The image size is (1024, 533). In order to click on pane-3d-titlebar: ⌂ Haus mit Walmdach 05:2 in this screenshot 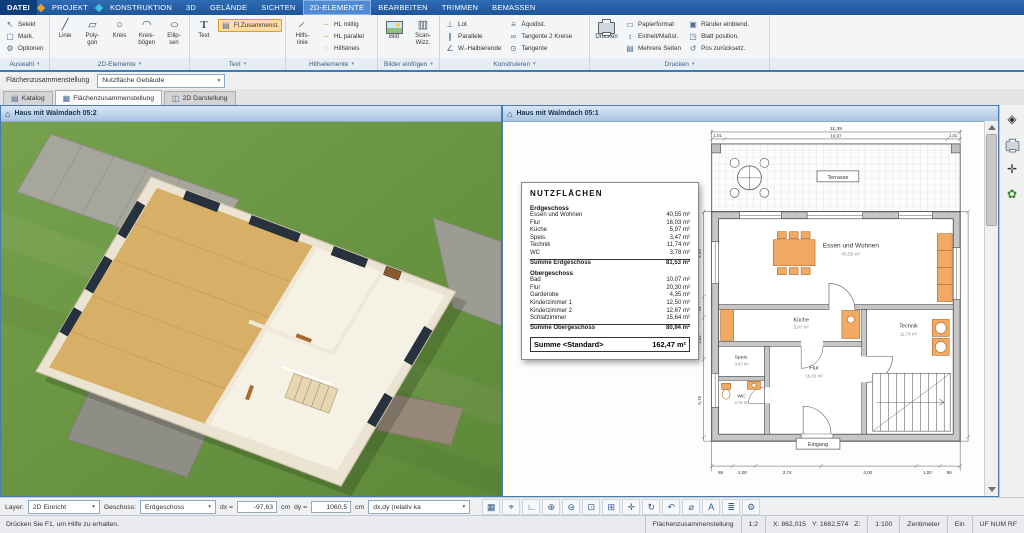, I will do `click(251, 114)`.